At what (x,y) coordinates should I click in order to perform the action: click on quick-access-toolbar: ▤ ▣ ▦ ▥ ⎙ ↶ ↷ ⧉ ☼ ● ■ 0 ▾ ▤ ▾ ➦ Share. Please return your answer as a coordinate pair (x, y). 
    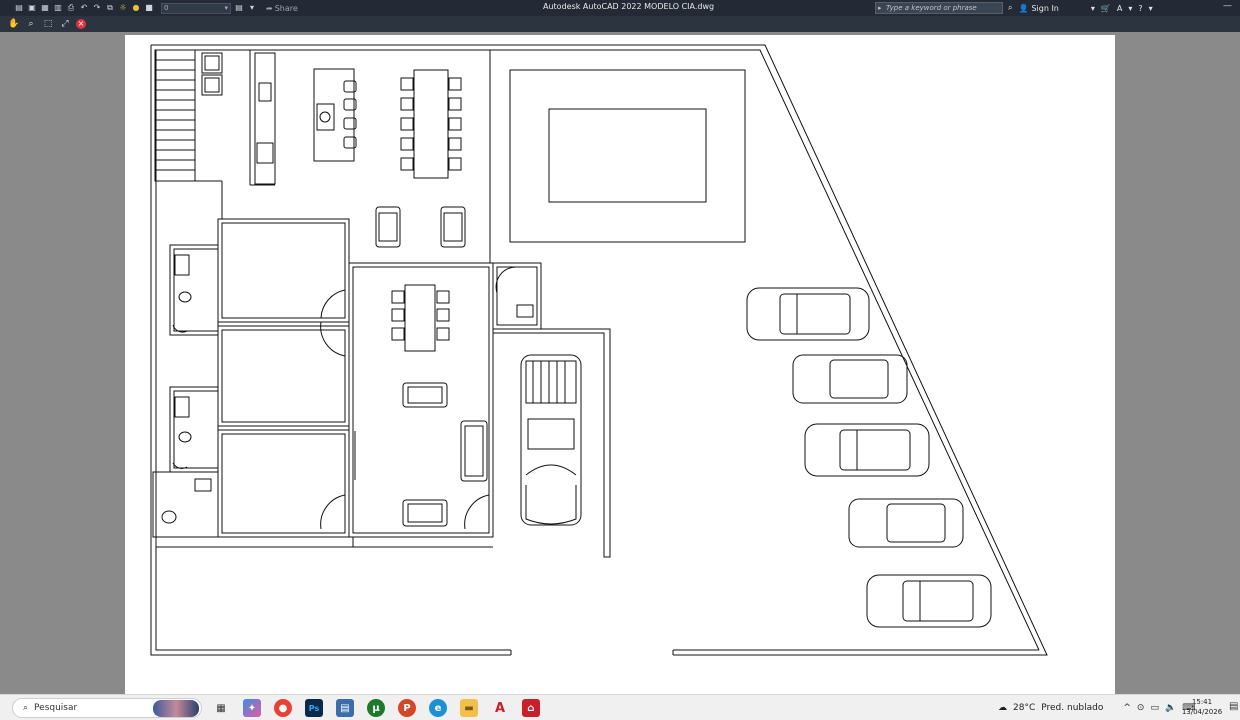
    Looking at the image, I should click on (149, 8).